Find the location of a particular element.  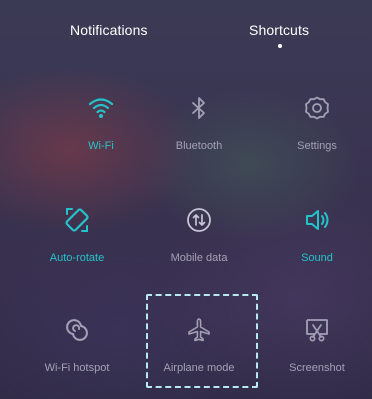

auto-rotate-icon is located at coordinates (77, 220).